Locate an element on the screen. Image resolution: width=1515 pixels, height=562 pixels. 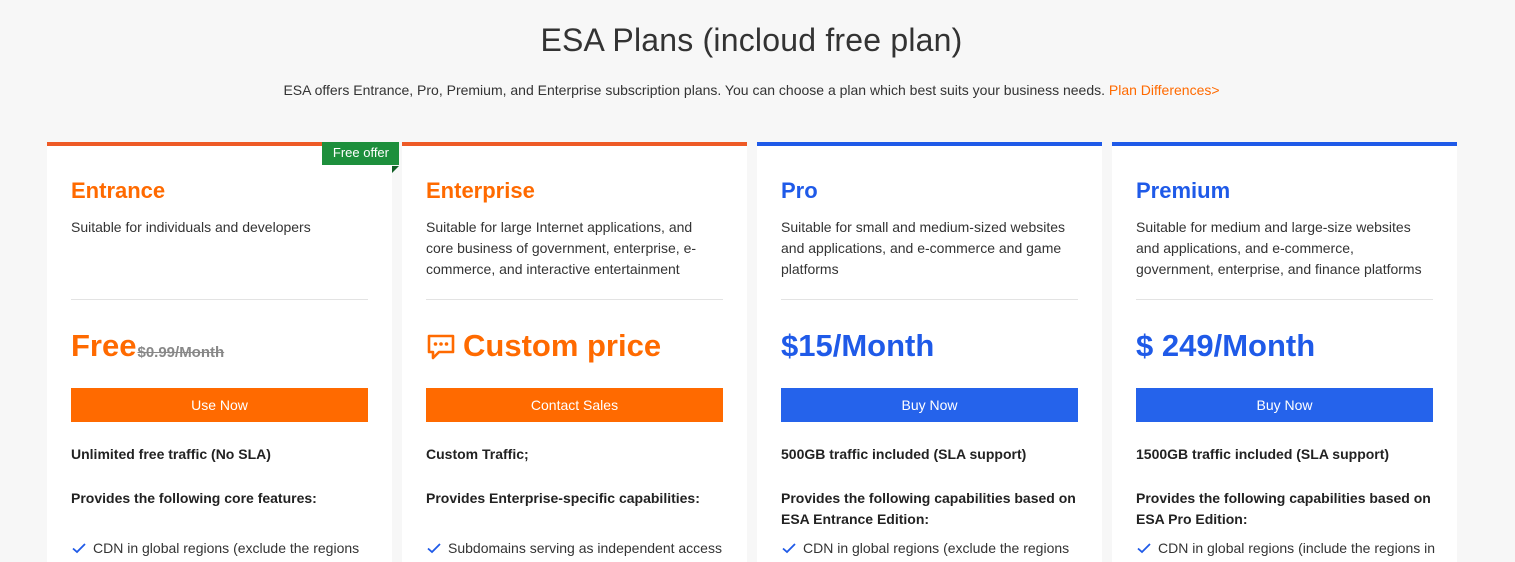
plan-name: Enterprise is located at coordinates (480, 190).